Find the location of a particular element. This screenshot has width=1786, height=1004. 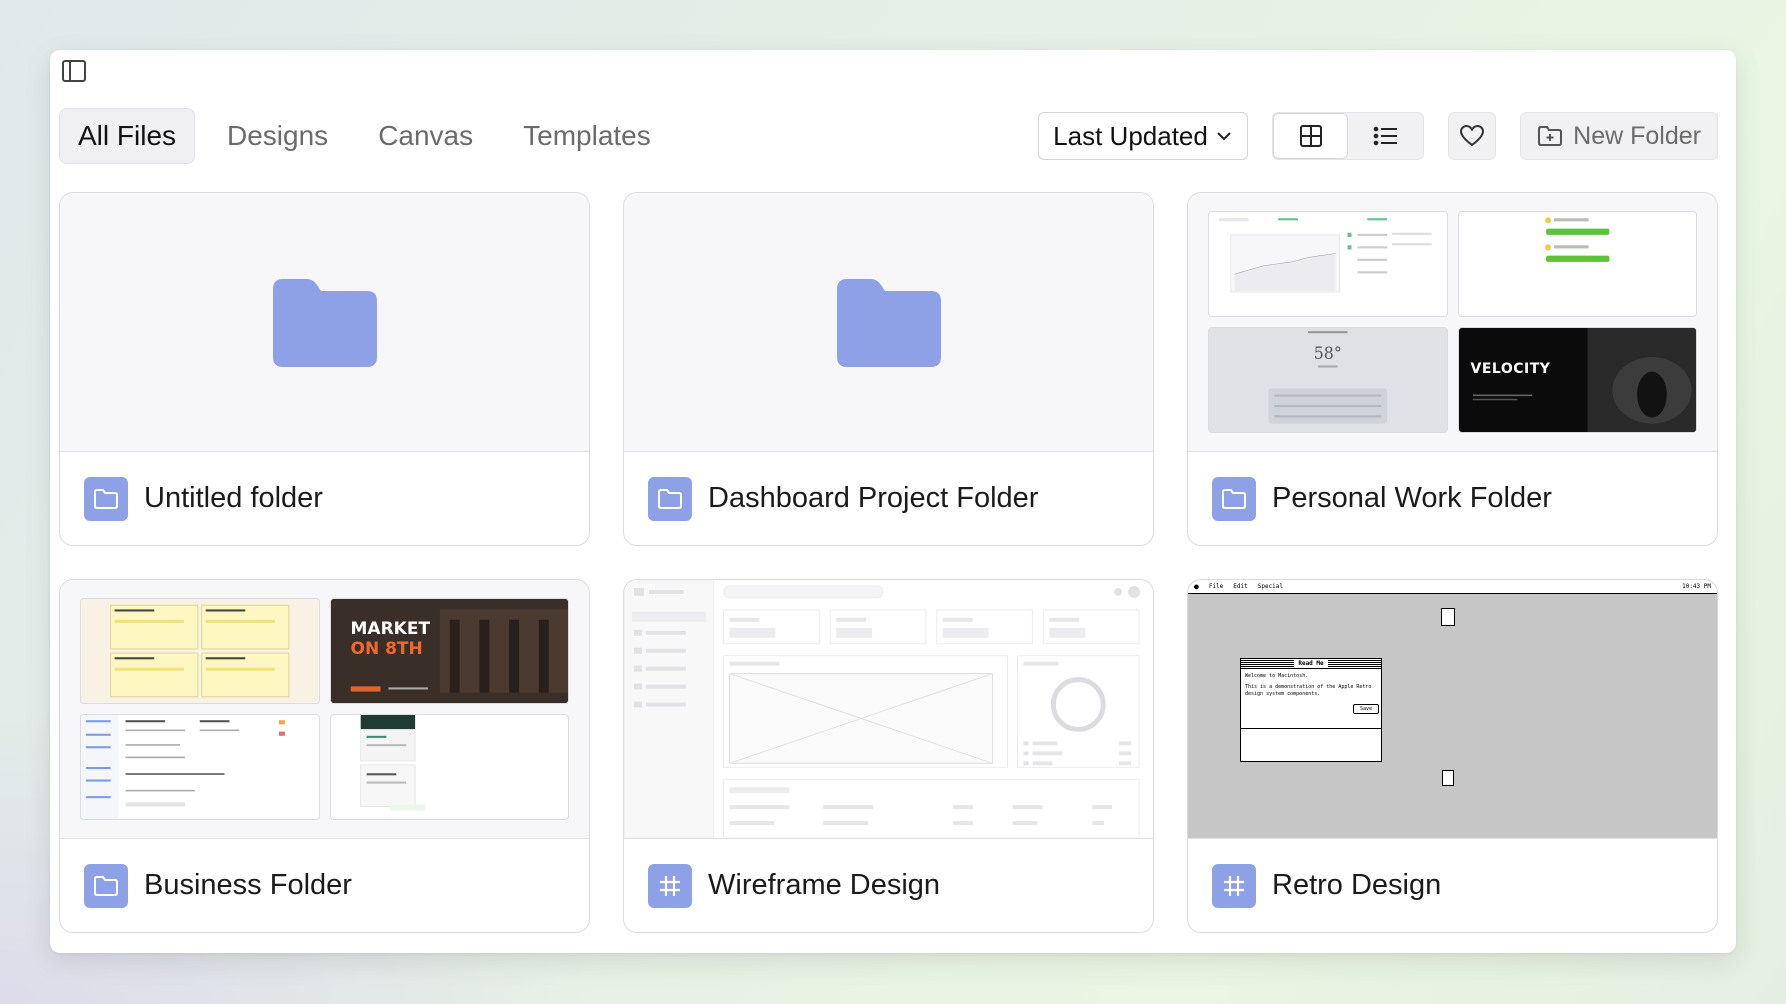

heart-icon is located at coordinates (1472, 135).